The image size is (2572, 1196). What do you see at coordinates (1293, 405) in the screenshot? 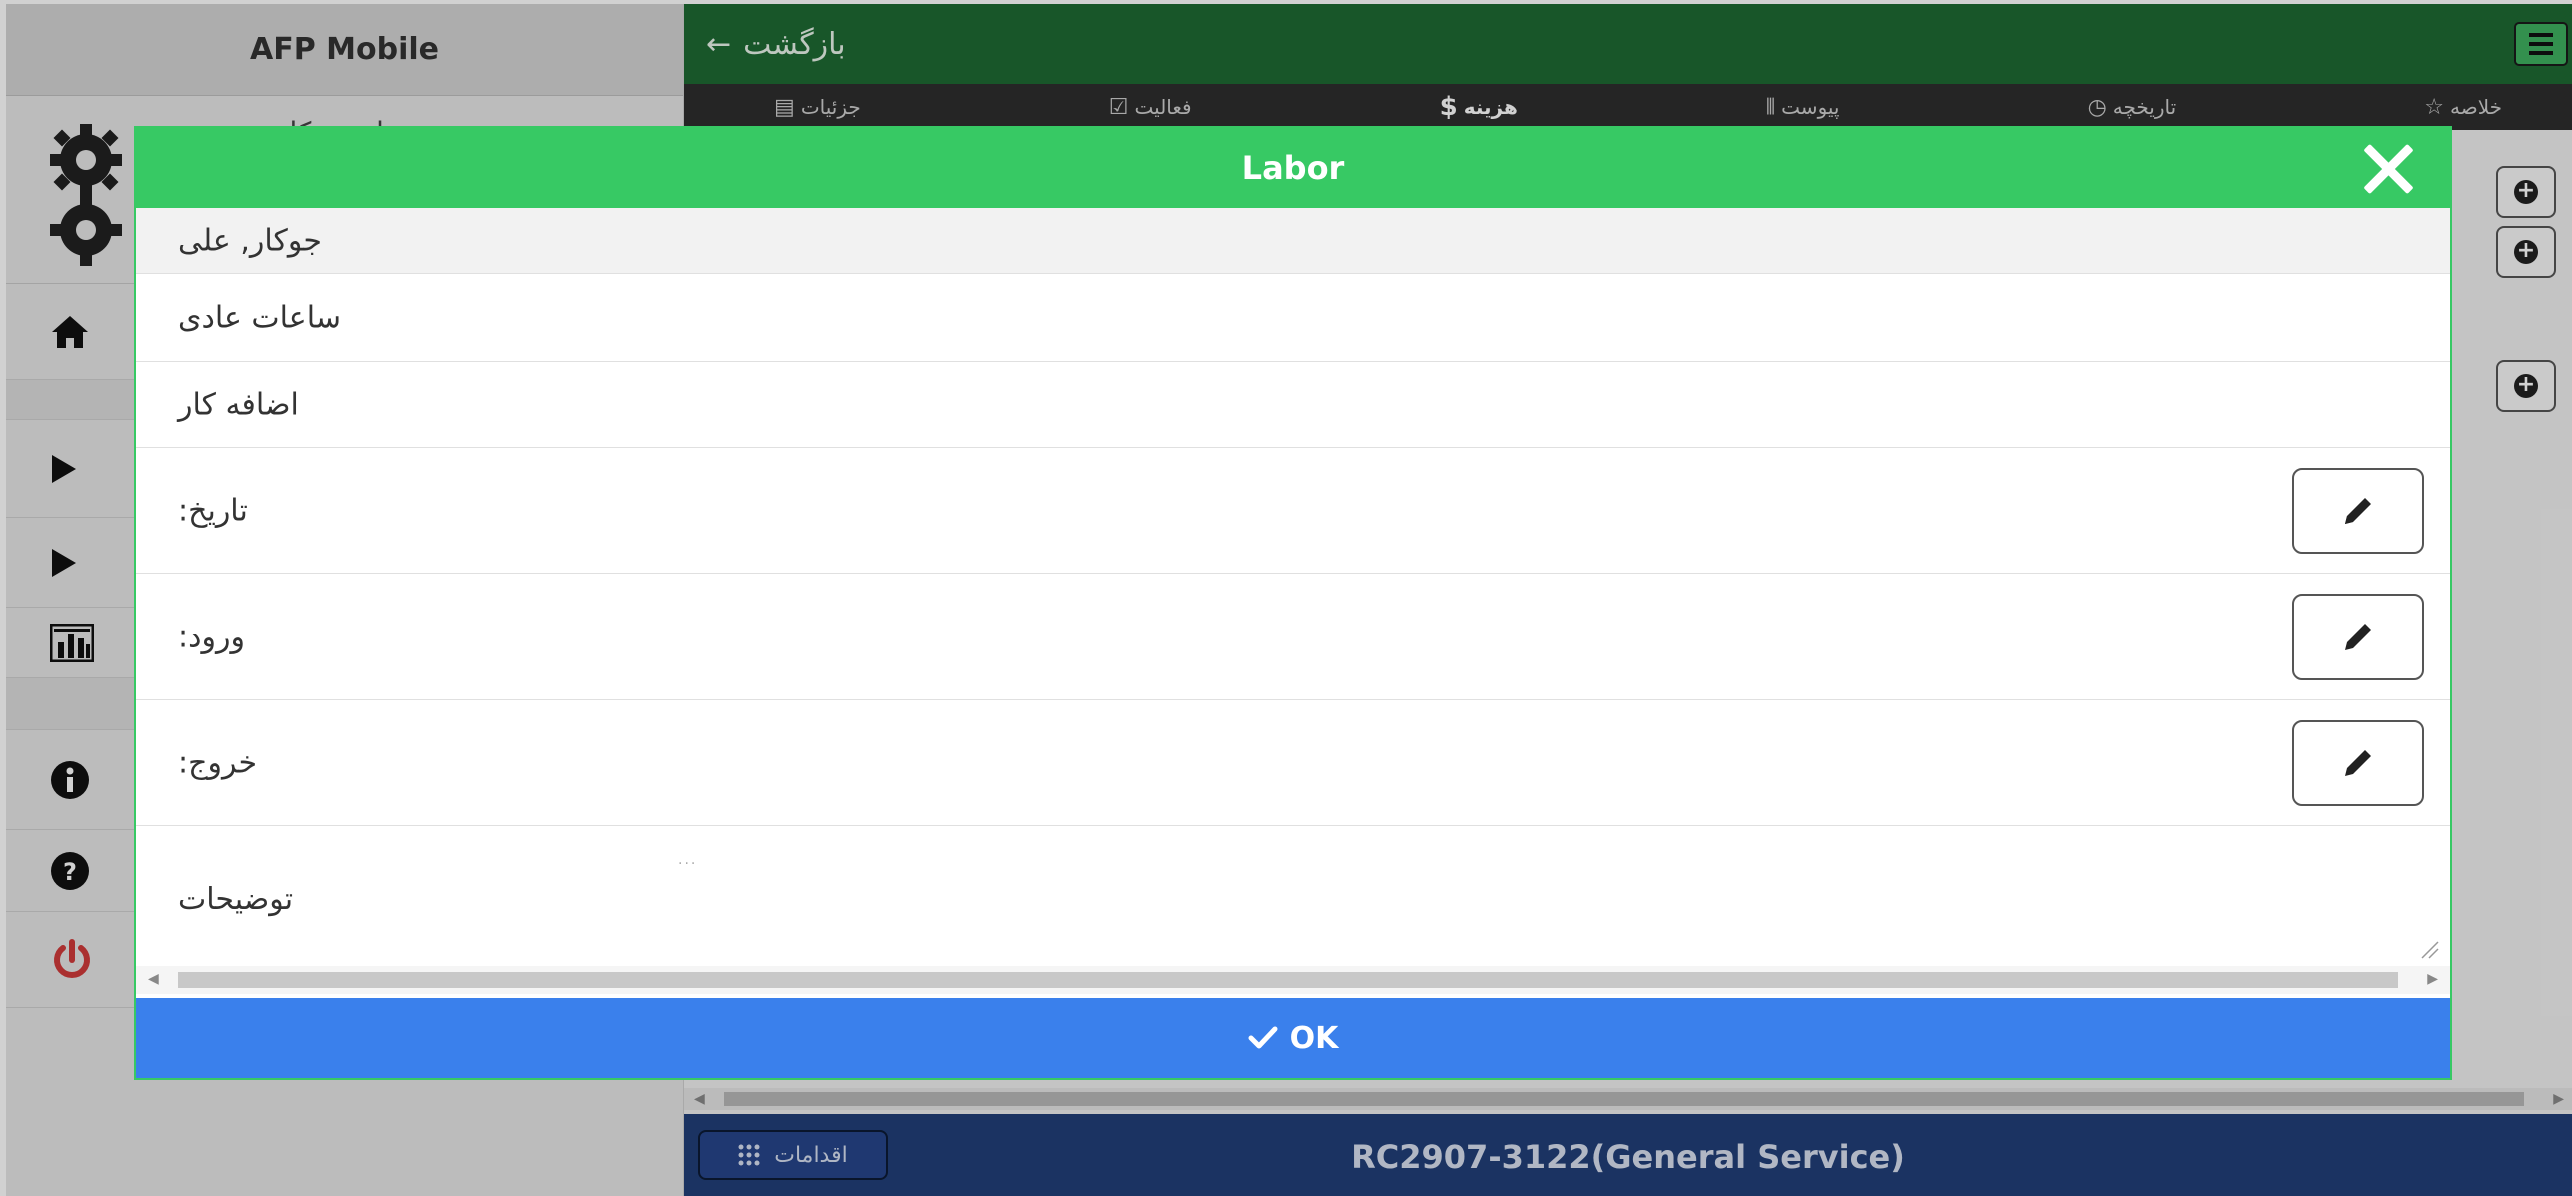
I see `overtime-row: اضافه کار` at bounding box center [1293, 405].